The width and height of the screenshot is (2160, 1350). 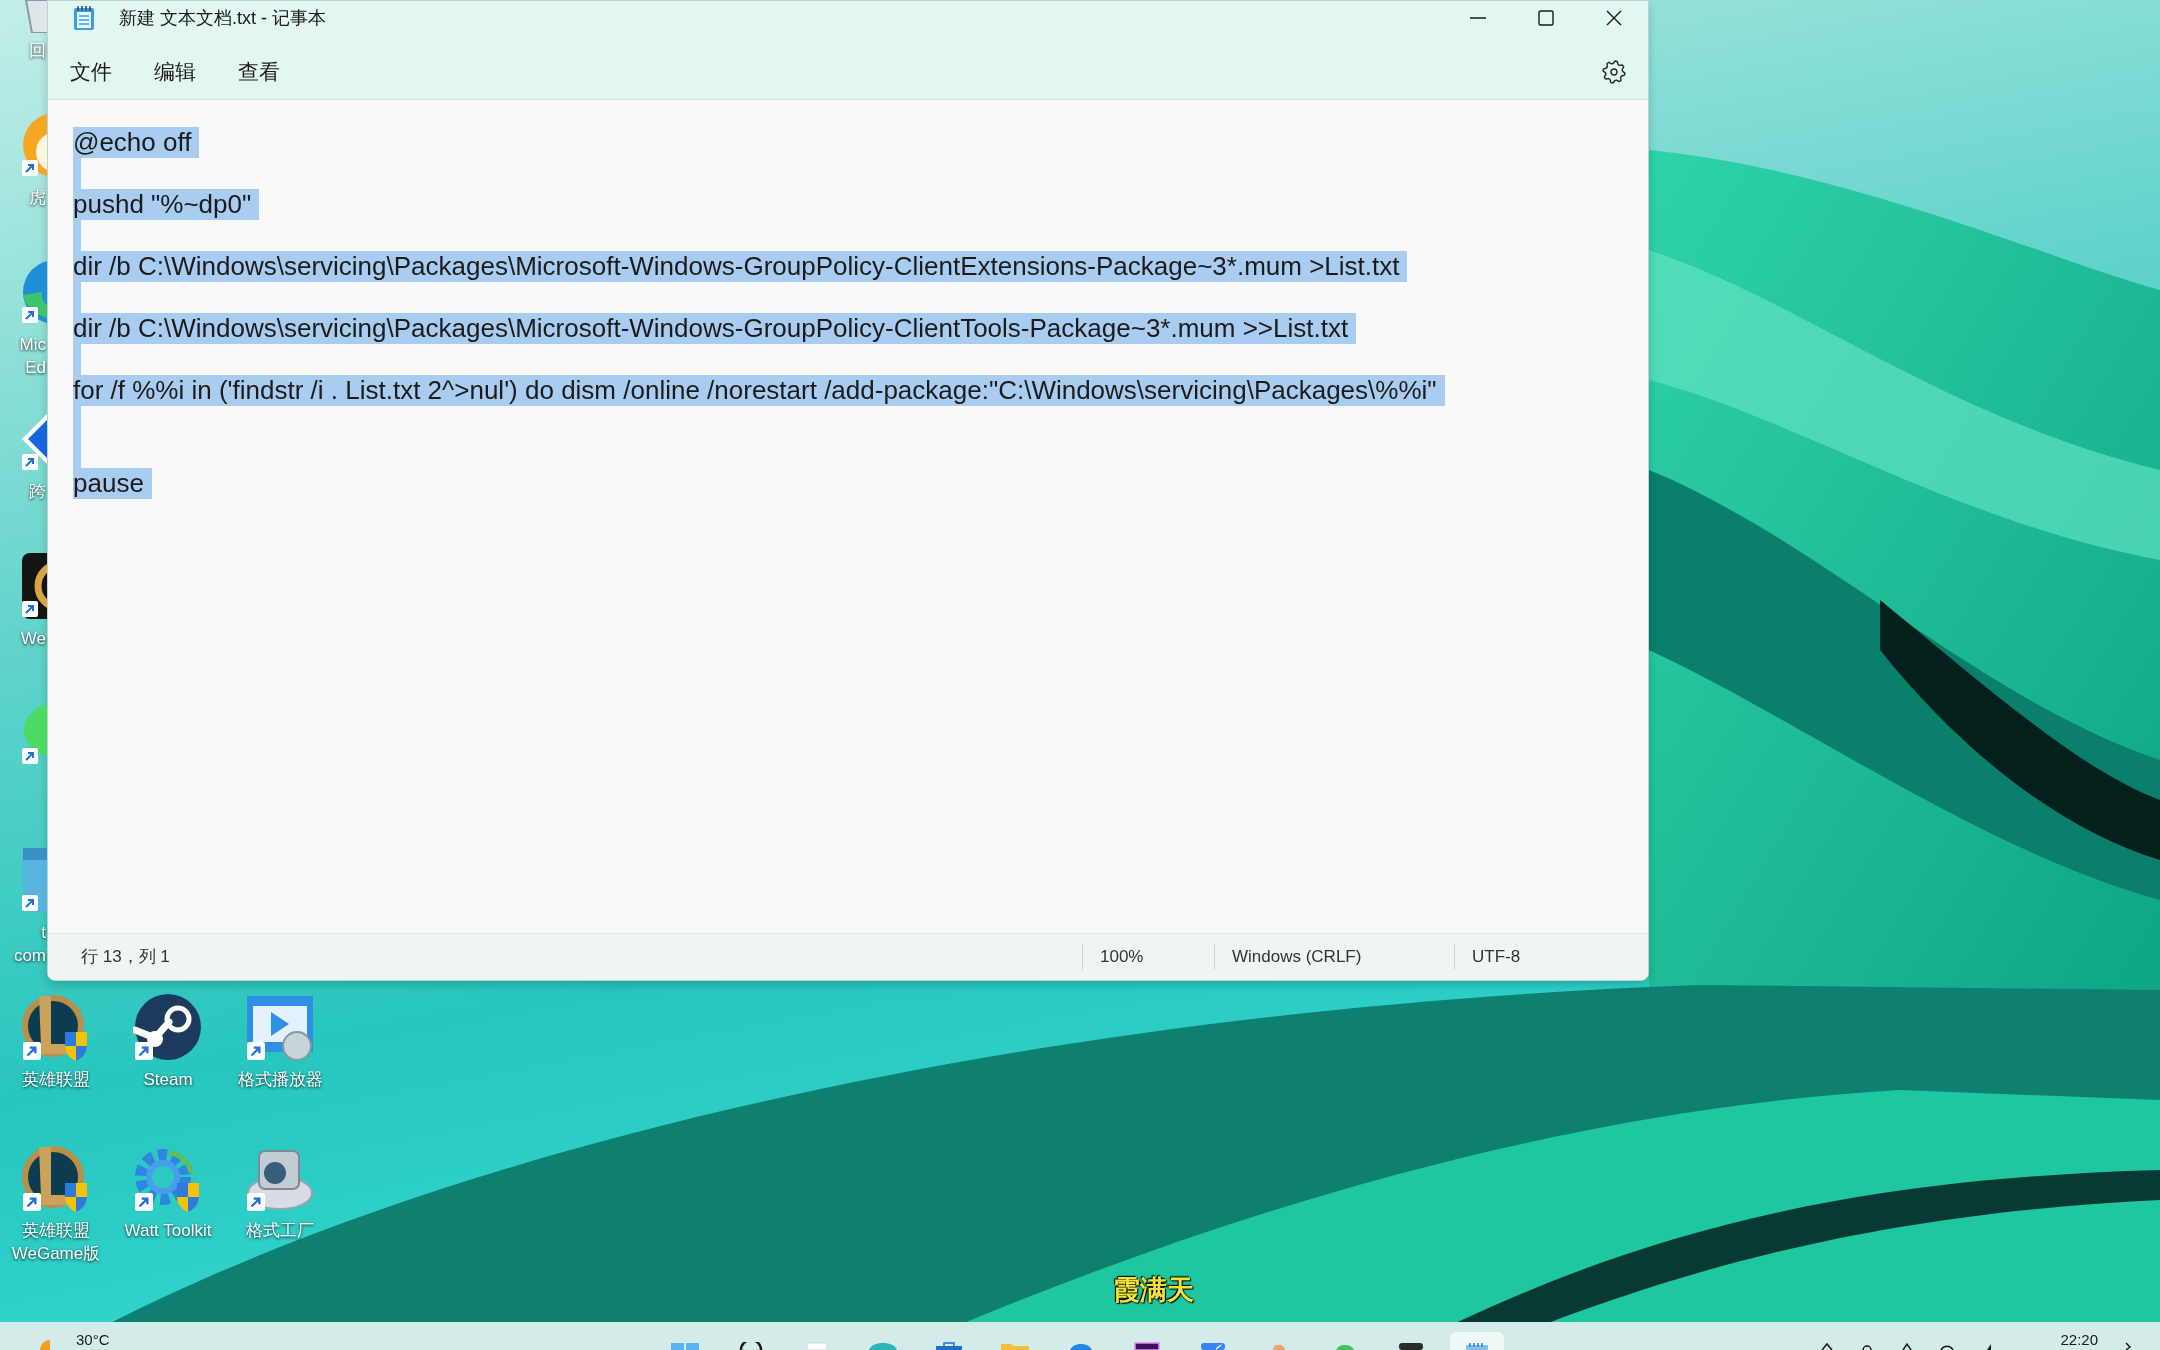 What do you see at coordinates (33, 345) in the screenshot?
I see `icon-label: Mic` at bounding box center [33, 345].